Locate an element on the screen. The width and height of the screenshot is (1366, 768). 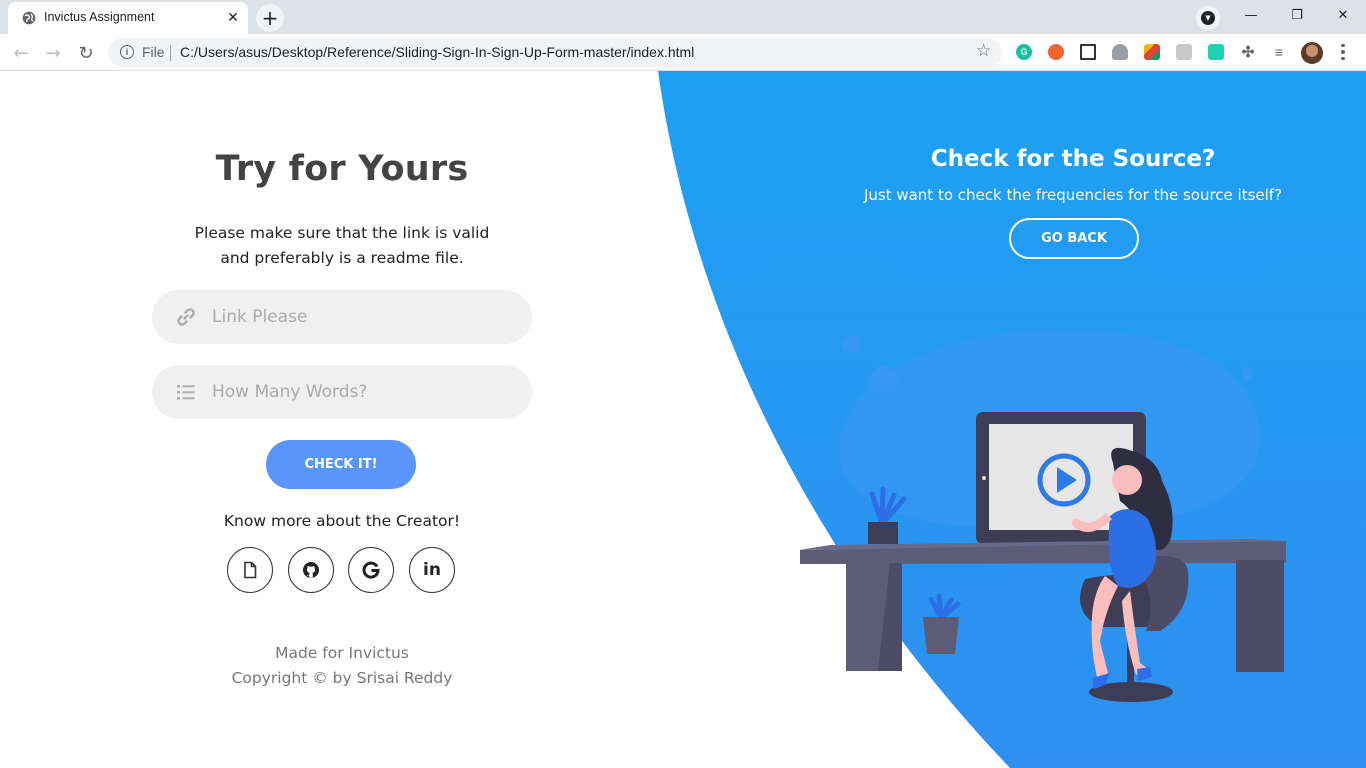
footer-made-for: Made for Invictus is located at coordinates (342, 653).